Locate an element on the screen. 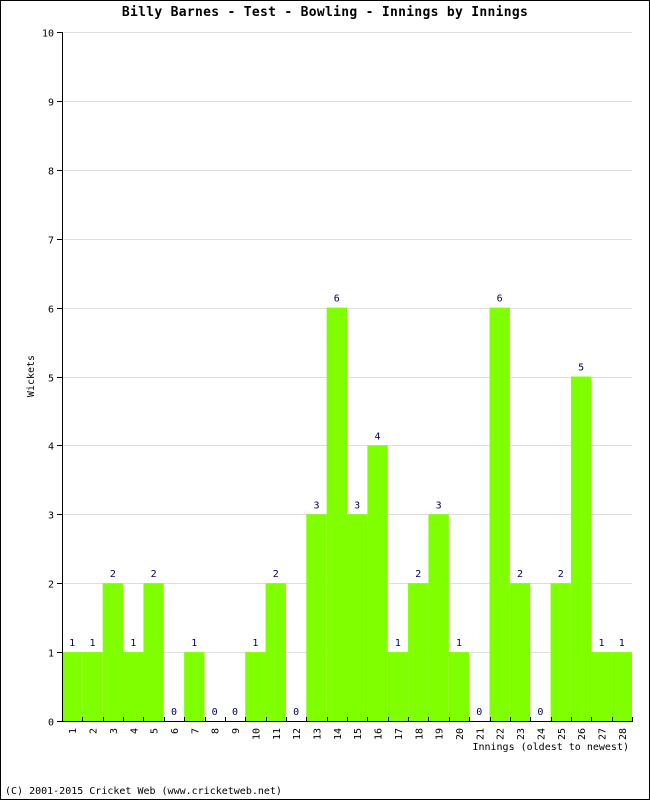 The width and height of the screenshot is (650, 800). y-tick-label: 4 is located at coordinates (51, 447).